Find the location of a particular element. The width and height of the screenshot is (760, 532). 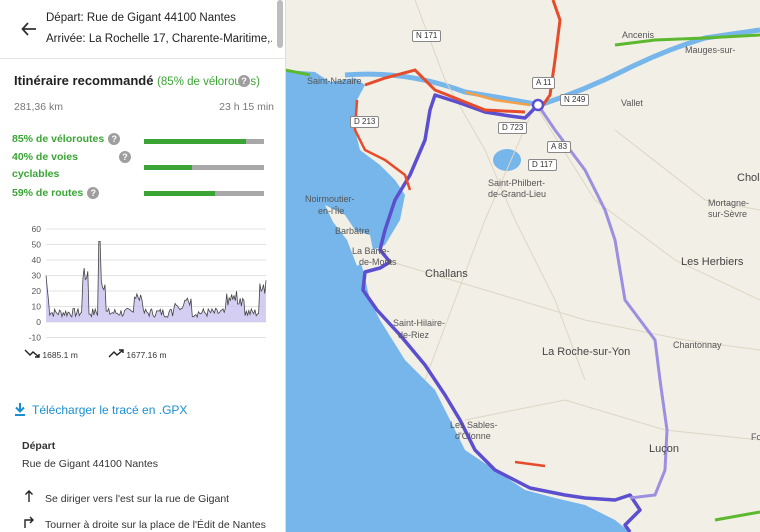

descent-stat: 1685.1 m is located at coordinates (51, 354).